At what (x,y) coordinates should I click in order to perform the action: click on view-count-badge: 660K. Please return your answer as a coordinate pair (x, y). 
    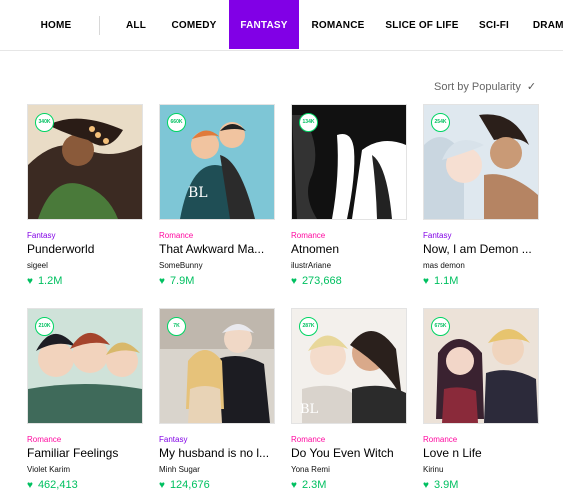
    Looking at the image, I should click on (176, 122).